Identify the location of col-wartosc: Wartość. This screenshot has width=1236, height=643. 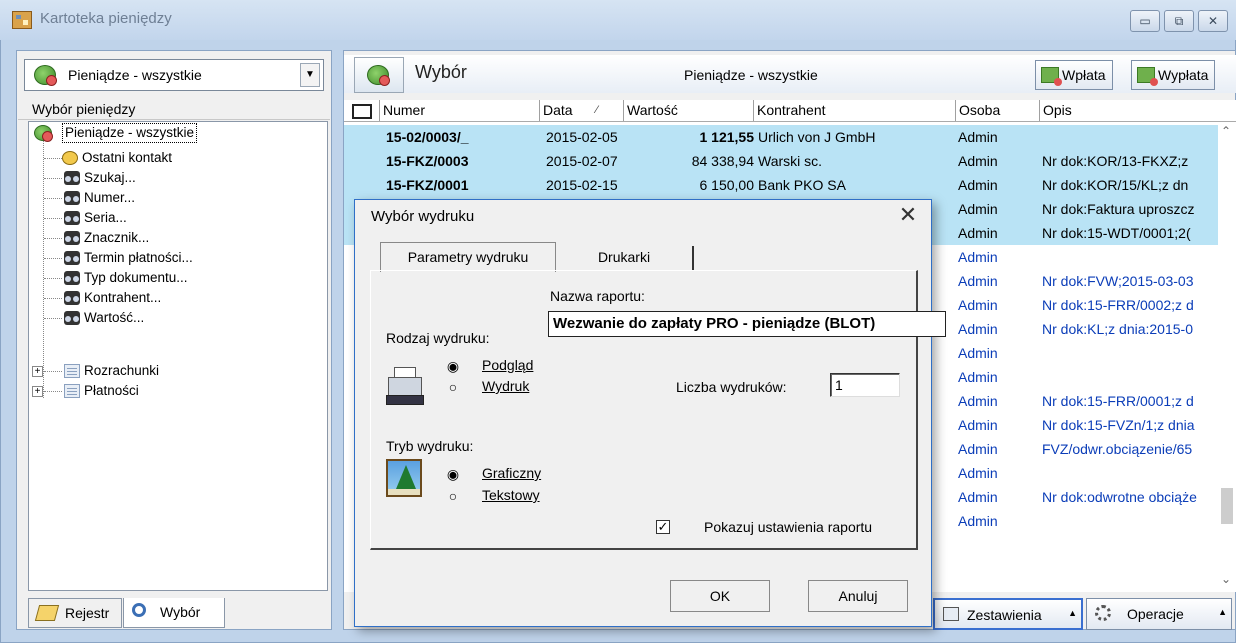
(689, 110).